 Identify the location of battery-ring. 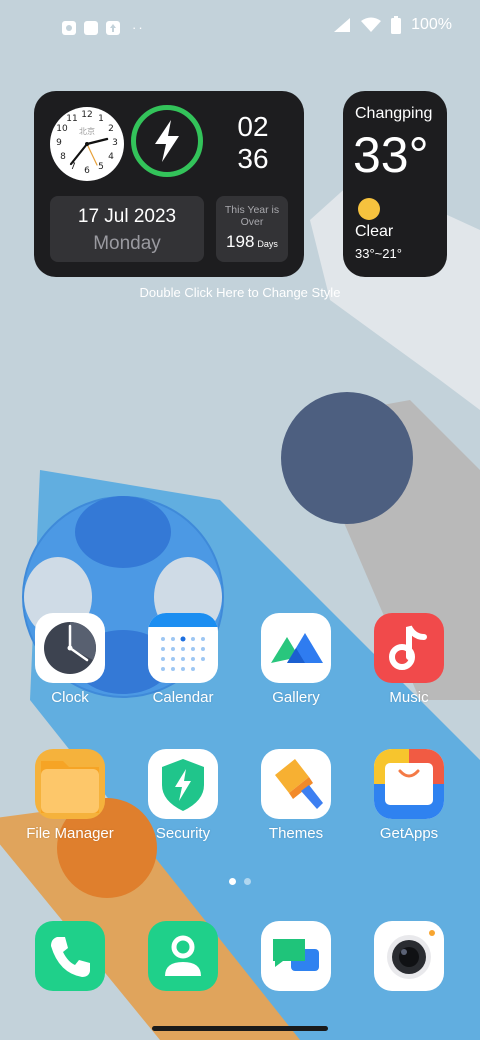
(167, 141).